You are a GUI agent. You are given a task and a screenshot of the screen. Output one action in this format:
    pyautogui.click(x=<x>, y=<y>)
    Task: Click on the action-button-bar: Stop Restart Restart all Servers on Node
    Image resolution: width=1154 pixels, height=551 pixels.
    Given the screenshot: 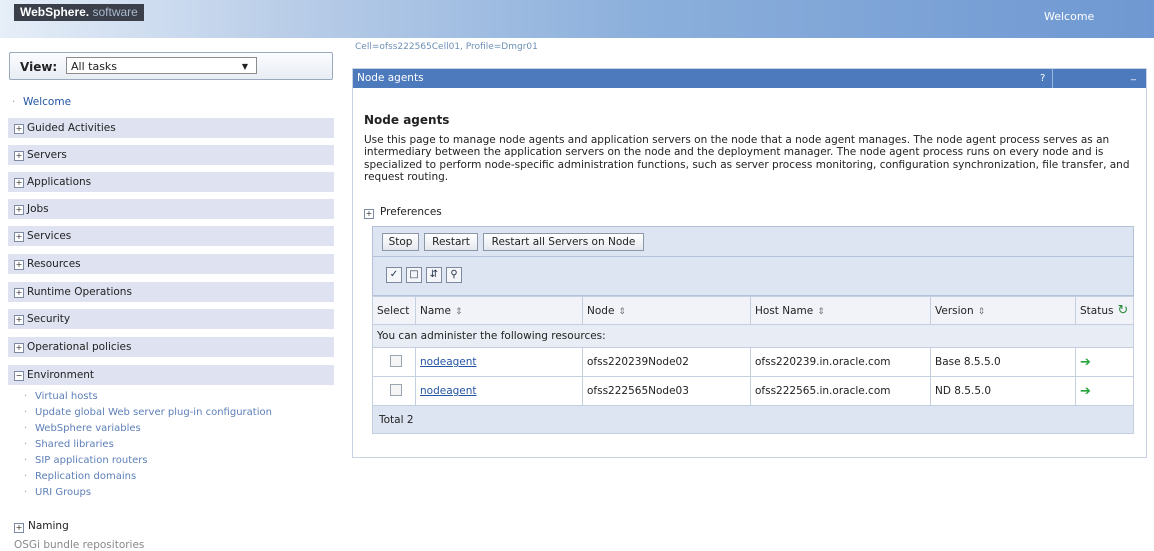 What is the action you would take?
    pyautogui.click(x=753, y=241)
    